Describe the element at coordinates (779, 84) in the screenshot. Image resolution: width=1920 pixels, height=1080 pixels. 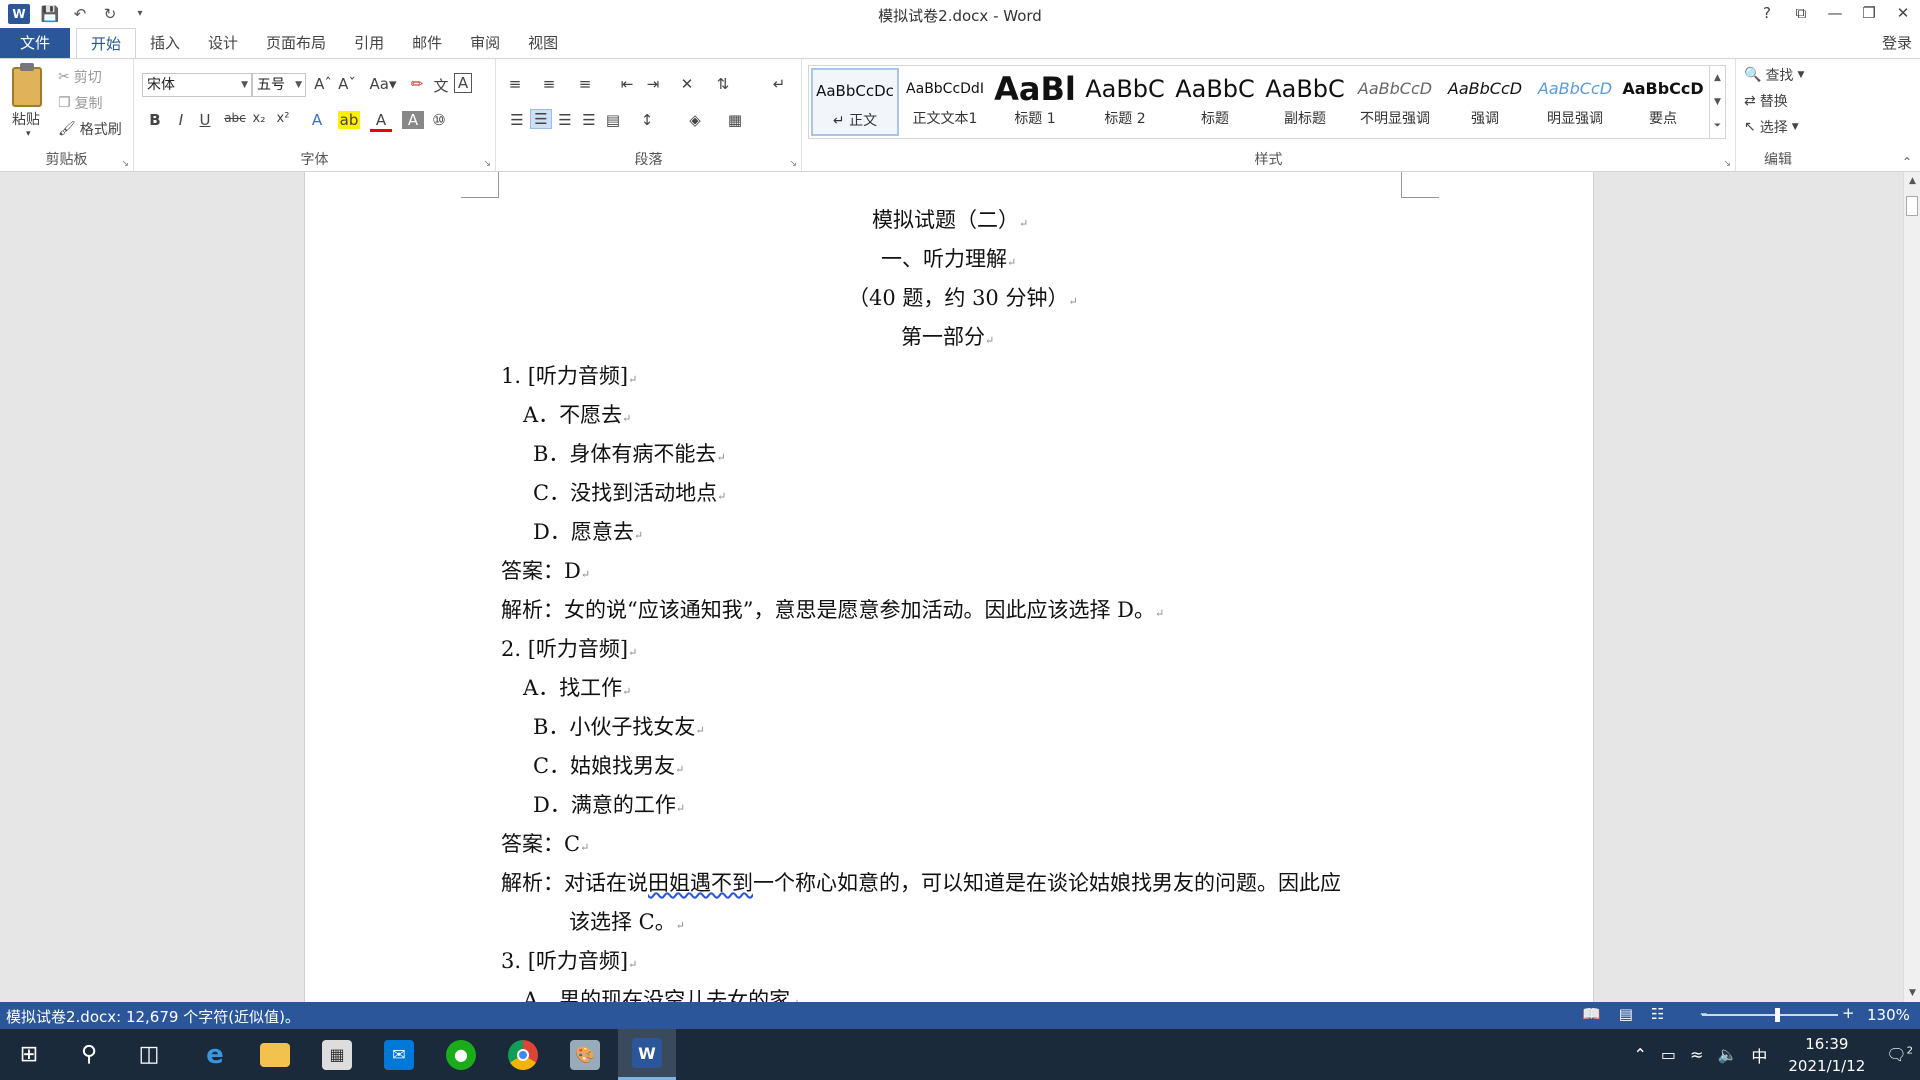
I see `show-marks-icon: ↵` at that location.